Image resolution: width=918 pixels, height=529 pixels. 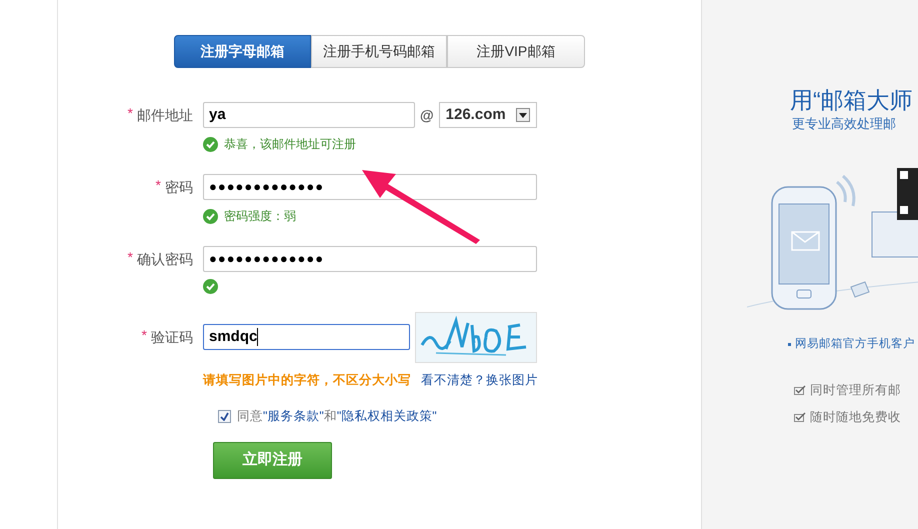 What do you see at coordinates (844, 124) in the screenshot?
I see `promo-subtitle: 更专业高效处理邮` at bounding box center [844, 124].